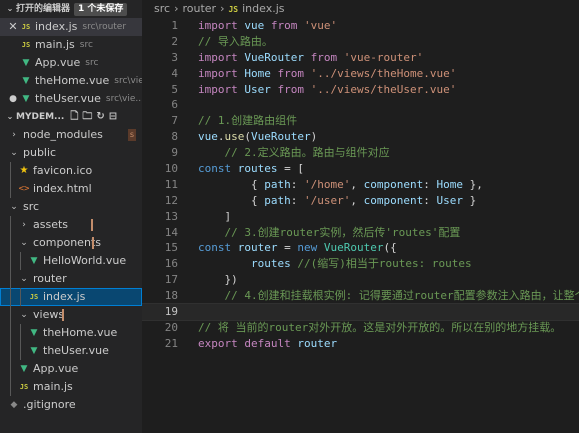 The width and height of the screenshot is (579, 433). I want to click on line-number: 9, so click(174, 153).